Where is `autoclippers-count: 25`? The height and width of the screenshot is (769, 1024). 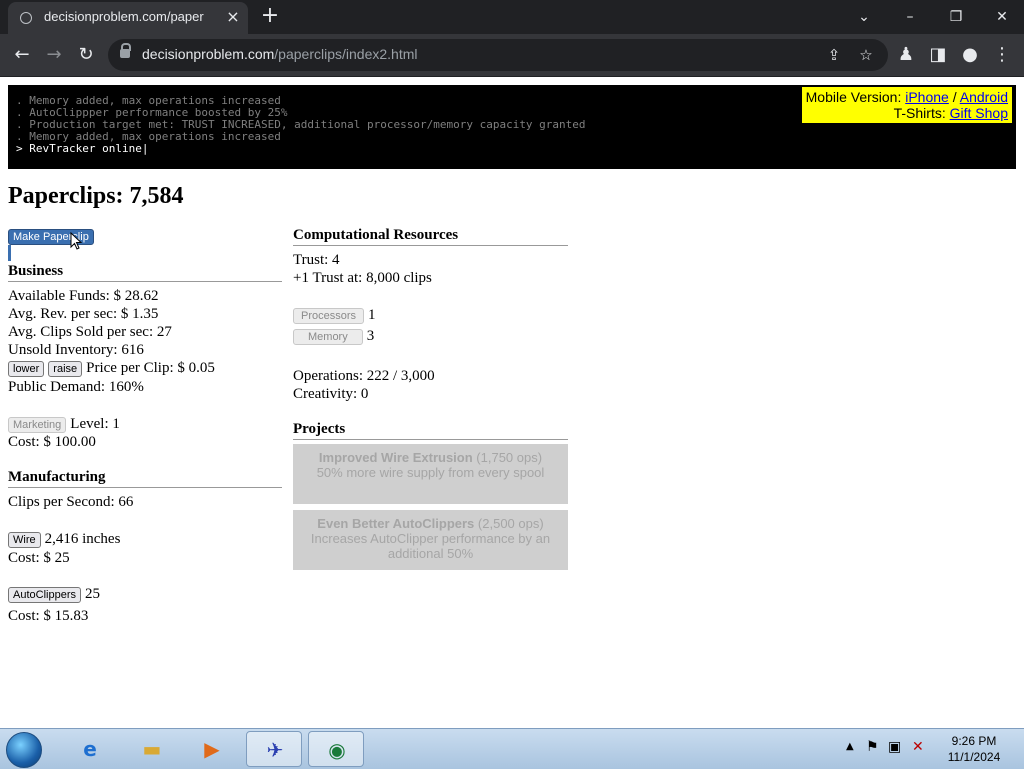 autoclippers-count: 25 is located at coordinates (92, 594).